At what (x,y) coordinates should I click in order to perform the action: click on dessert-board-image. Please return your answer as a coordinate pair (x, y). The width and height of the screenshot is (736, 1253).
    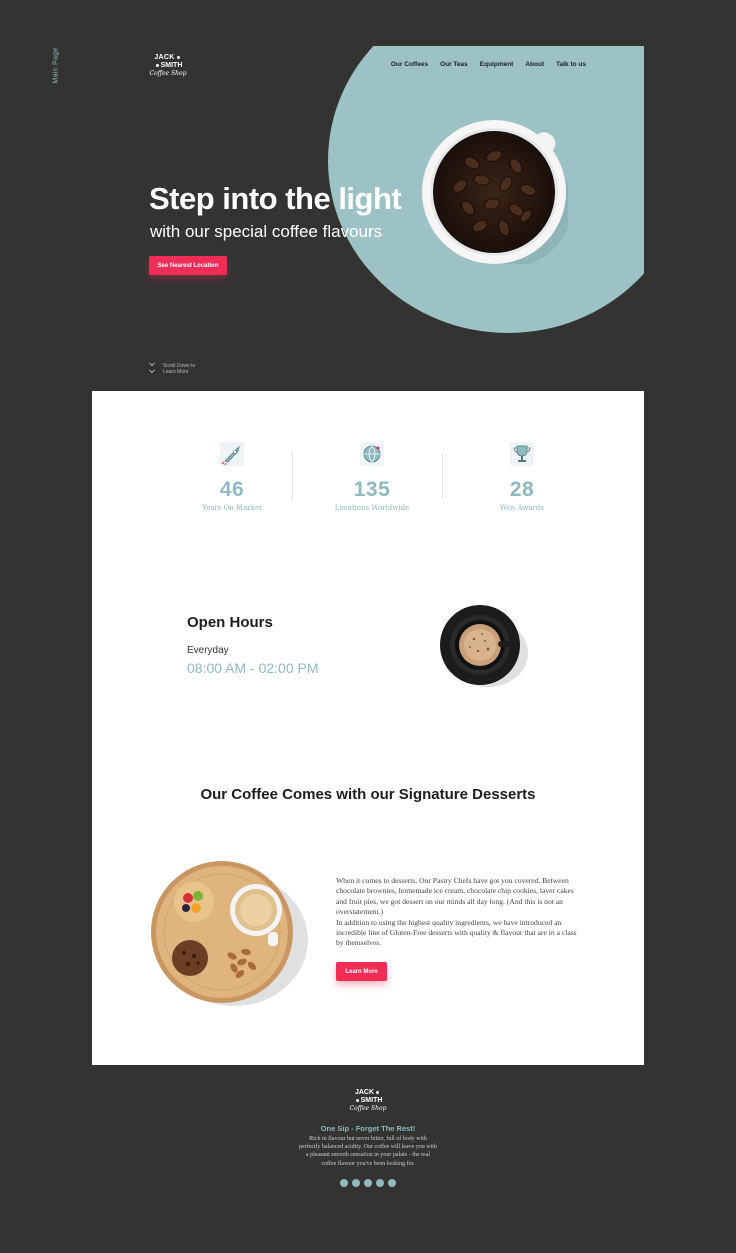
    Looking at the image, I should click on (229, 933).